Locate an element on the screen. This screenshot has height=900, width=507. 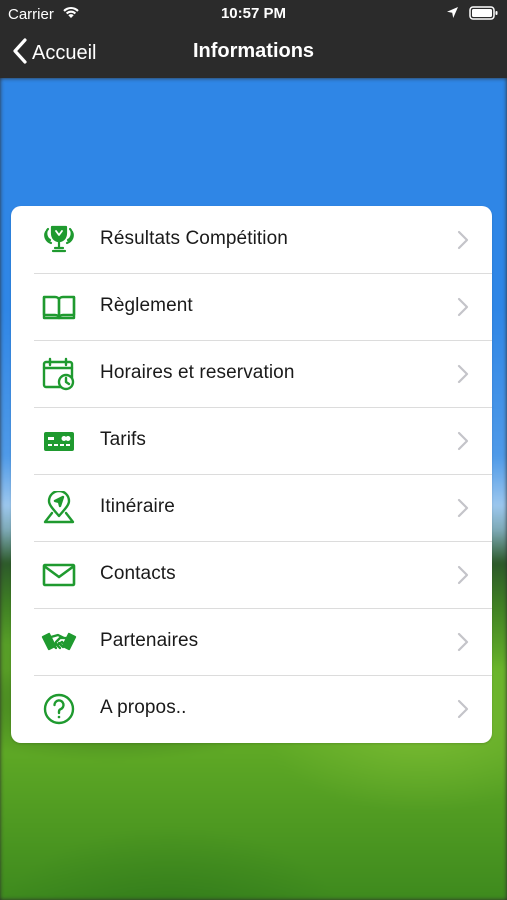
navigation-bar: Accueil Informations is located at coordinates (253, 53).